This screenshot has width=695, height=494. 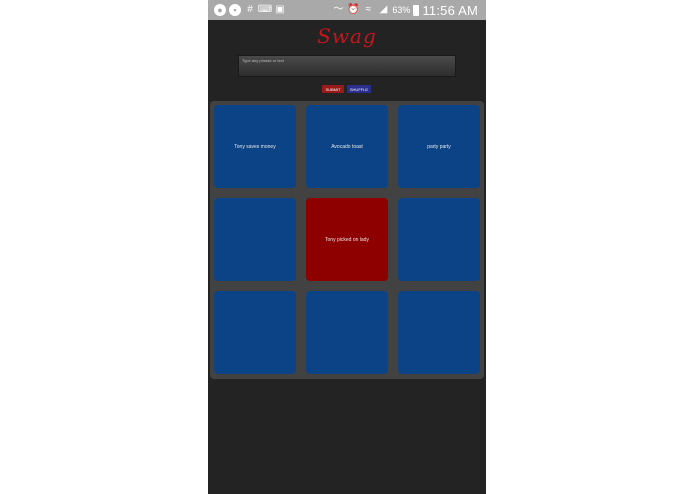 I want to click on status-left-icons: ● • # ⌨ ▣, so click(x=270, y=10).